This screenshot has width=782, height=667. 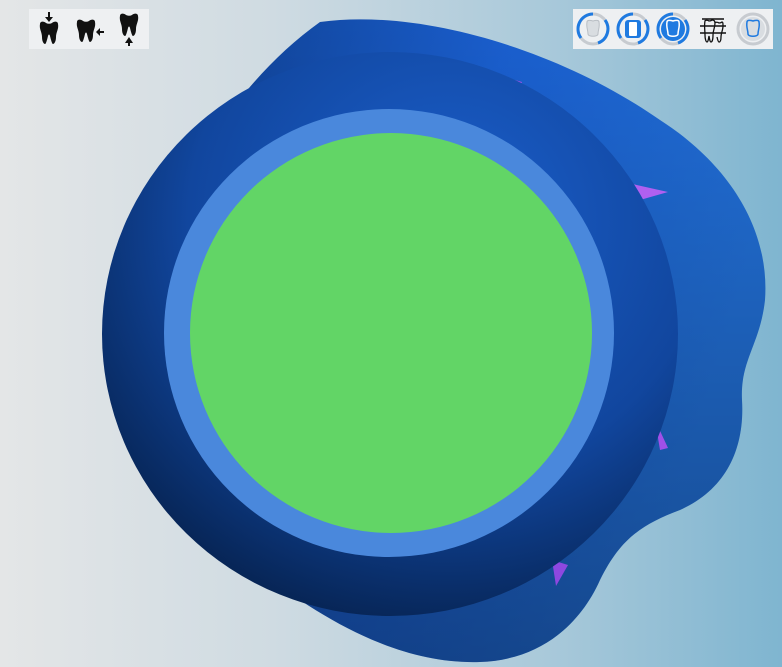 I want to click on crown-solid-toggle-button, so click(x=673, y=29).